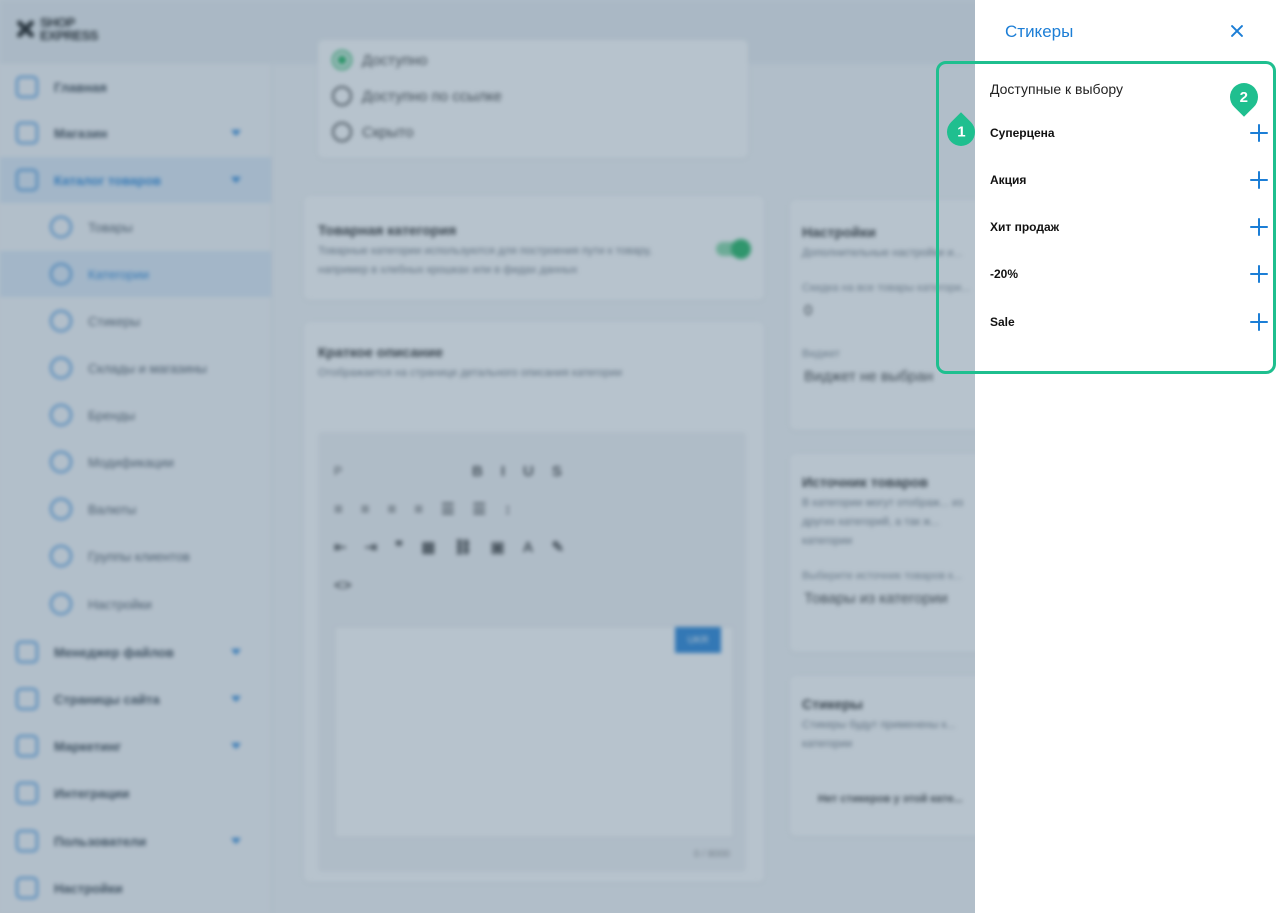  What do you see at coordinates (1106, 217) in the screenshot?
I see `tutorial-highlight-frame` at bounding box center [1106, 217].